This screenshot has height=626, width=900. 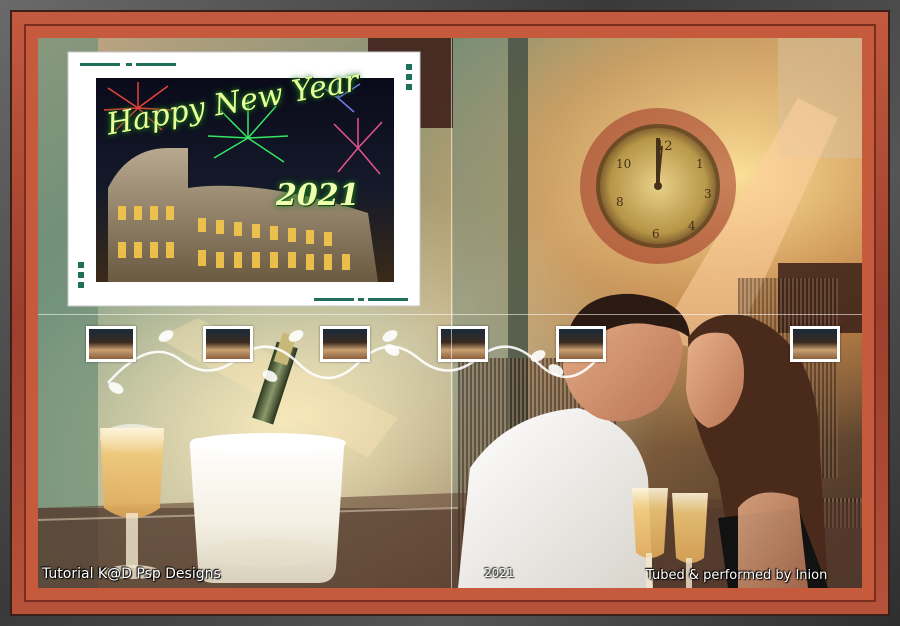 I want to click on horizontal-guide-line, so click(x=450, y=314).